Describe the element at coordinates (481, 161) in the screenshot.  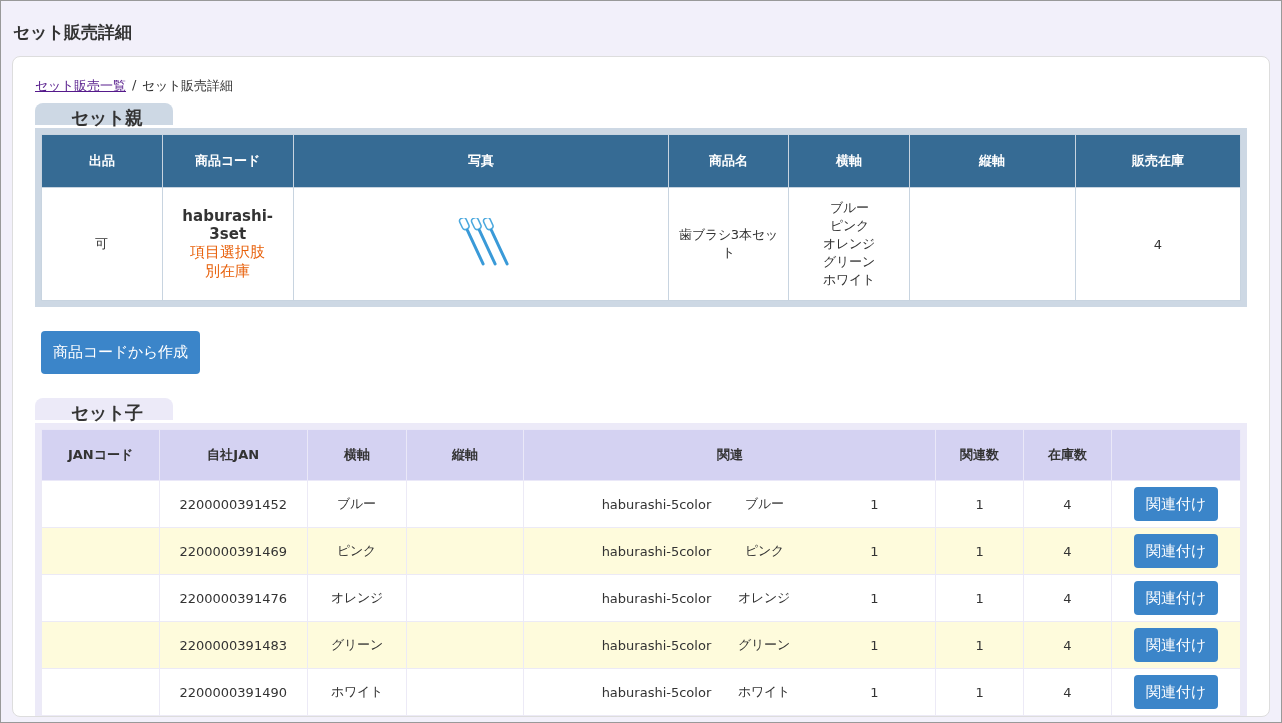
I see `column-header: 写真` at that location.